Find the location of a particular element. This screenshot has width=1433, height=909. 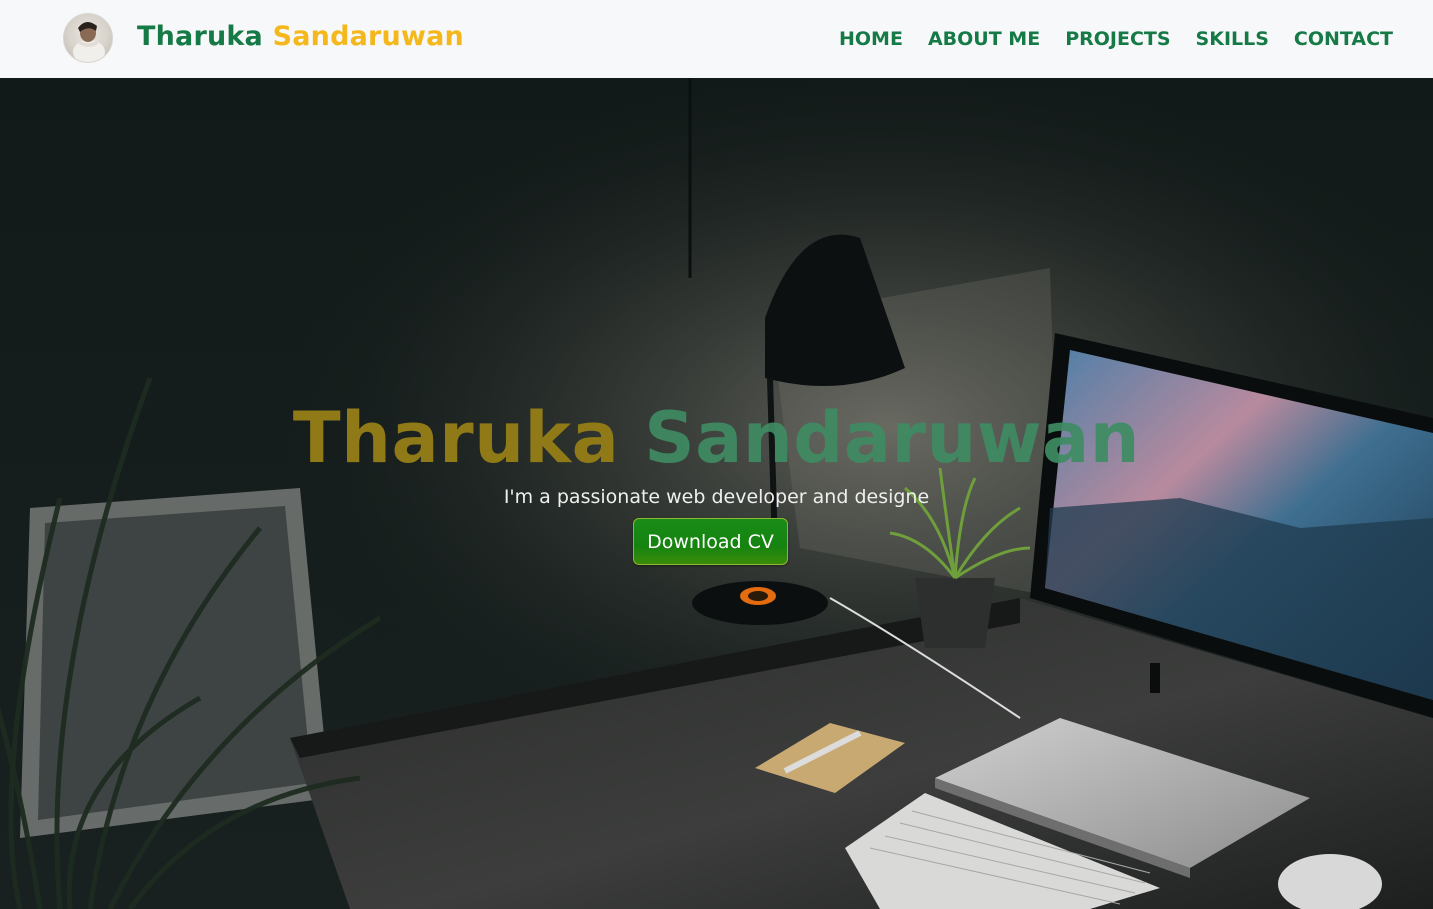

nav-links: HOME ABOUT ME PROJECTS SKILLS CONTACT is located at coordinates (1116, 39).